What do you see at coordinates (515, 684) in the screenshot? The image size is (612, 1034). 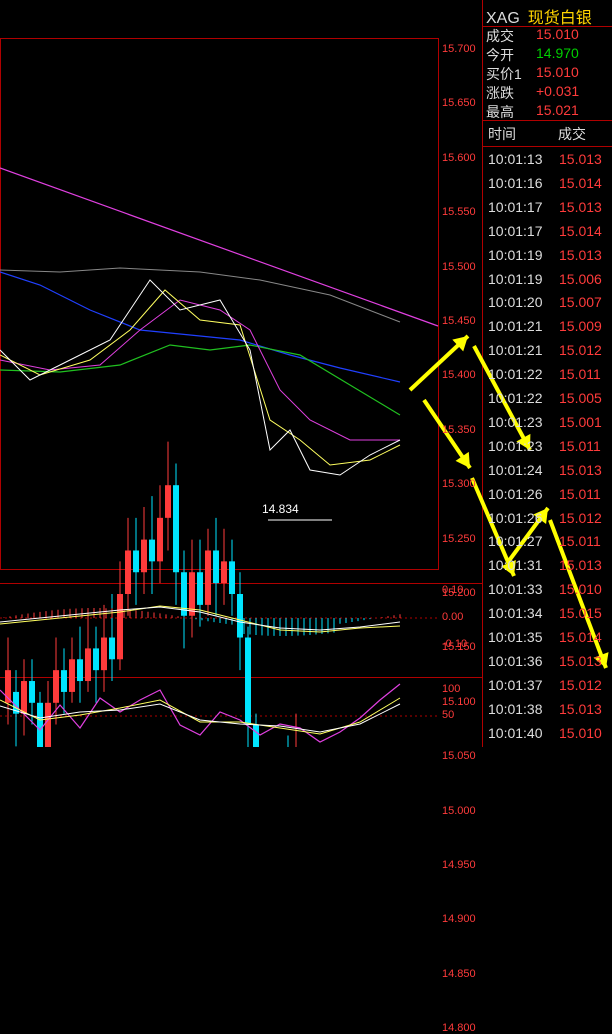 I see `tick-time: 10:01:37` at bounding box center [515, 684].